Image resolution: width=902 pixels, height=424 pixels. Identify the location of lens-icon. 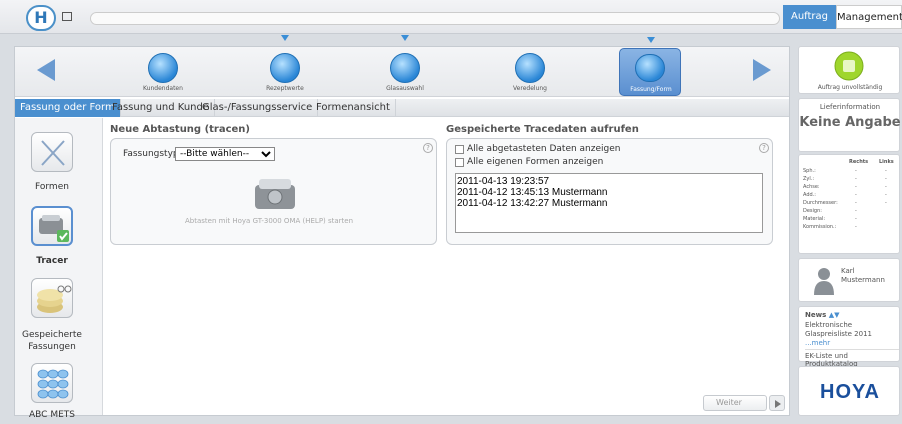
(405, 68).